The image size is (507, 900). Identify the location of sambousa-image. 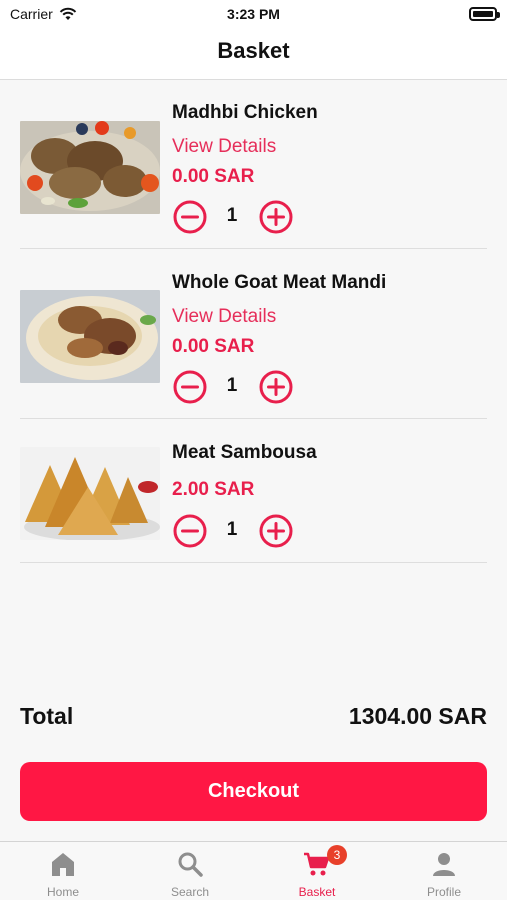
(90, 493).